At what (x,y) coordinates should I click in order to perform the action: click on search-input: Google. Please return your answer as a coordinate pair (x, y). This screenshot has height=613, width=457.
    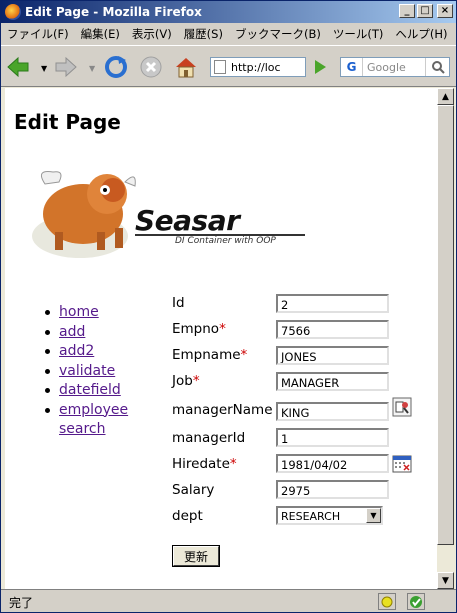
    Looking at the image, I should click on (394, 67).